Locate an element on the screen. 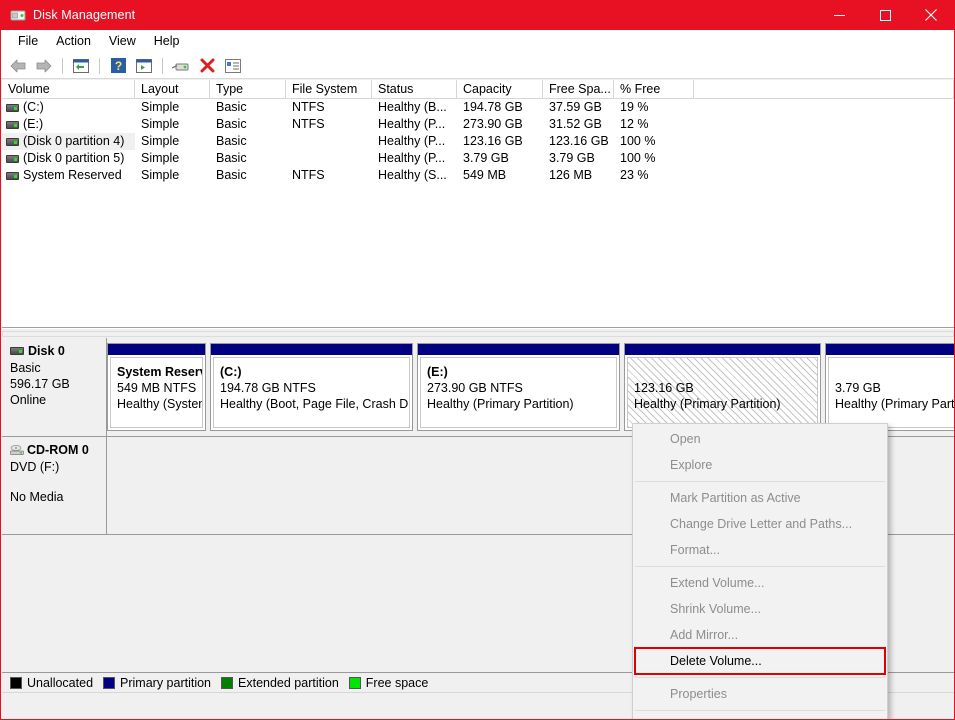 This screenshot has width=955, height=720. menu-help: Help is located at coordinates (167, 41).